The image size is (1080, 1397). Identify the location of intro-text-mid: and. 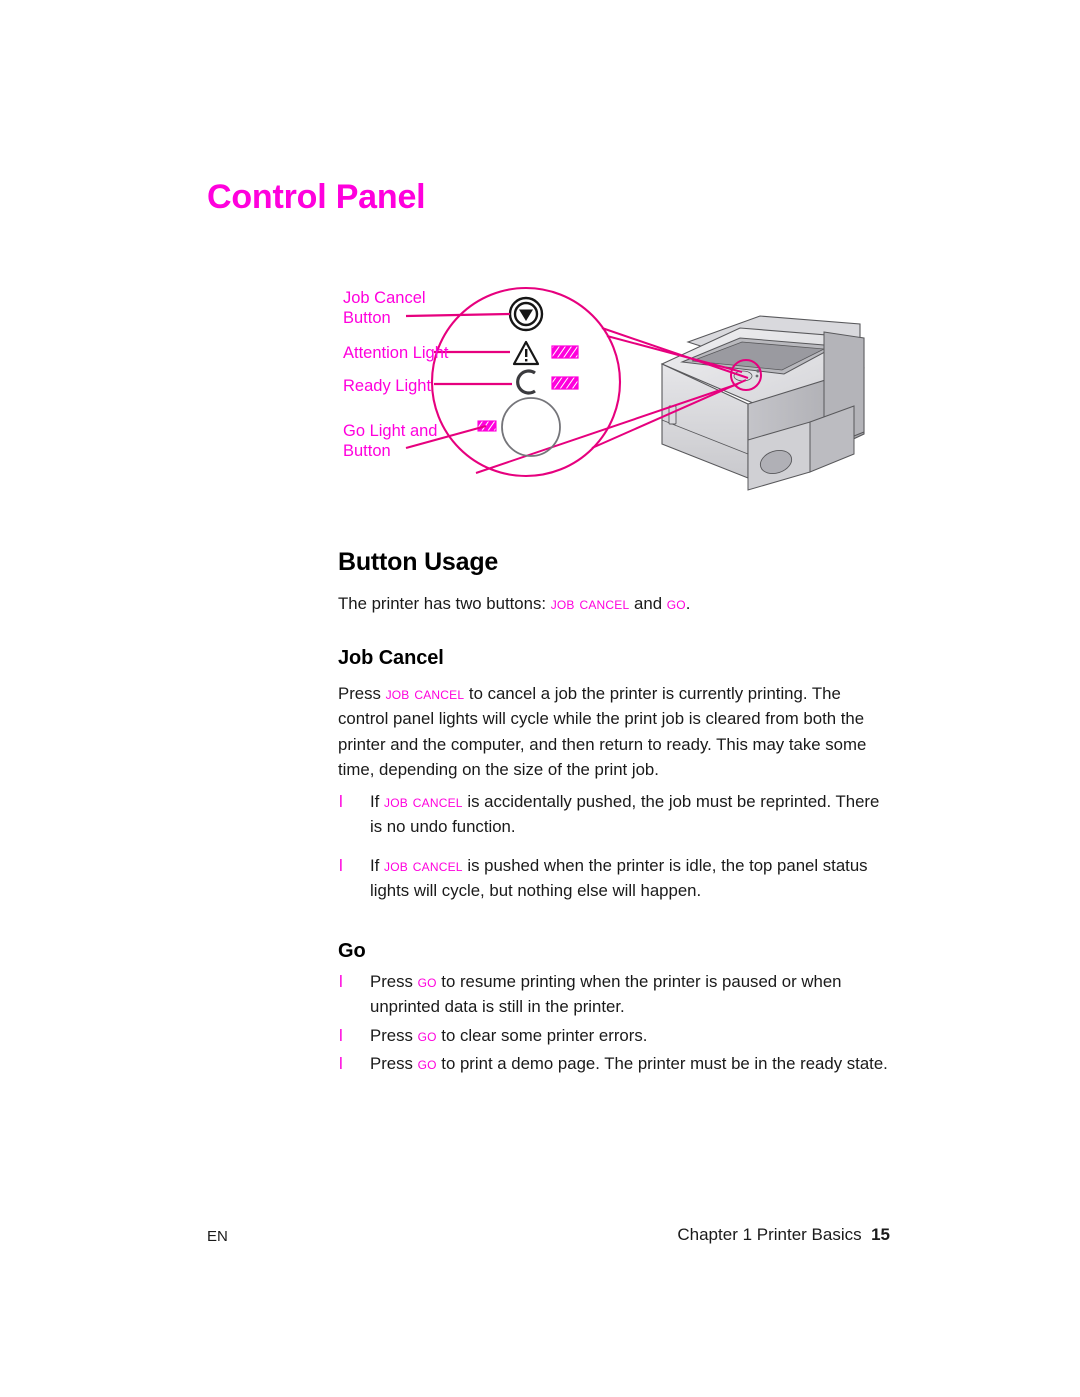
(648, 603).